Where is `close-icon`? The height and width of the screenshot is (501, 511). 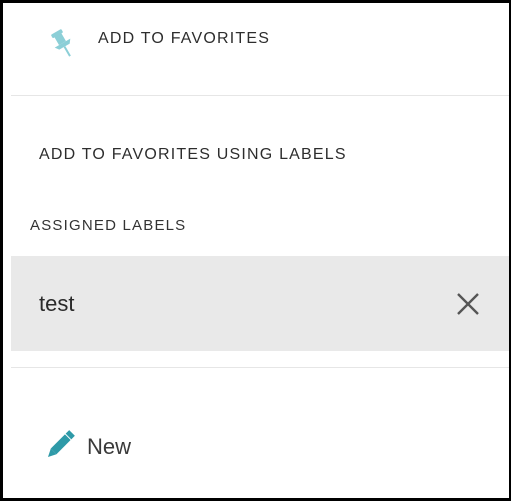 close-icon is located at coordinates (468, 304).